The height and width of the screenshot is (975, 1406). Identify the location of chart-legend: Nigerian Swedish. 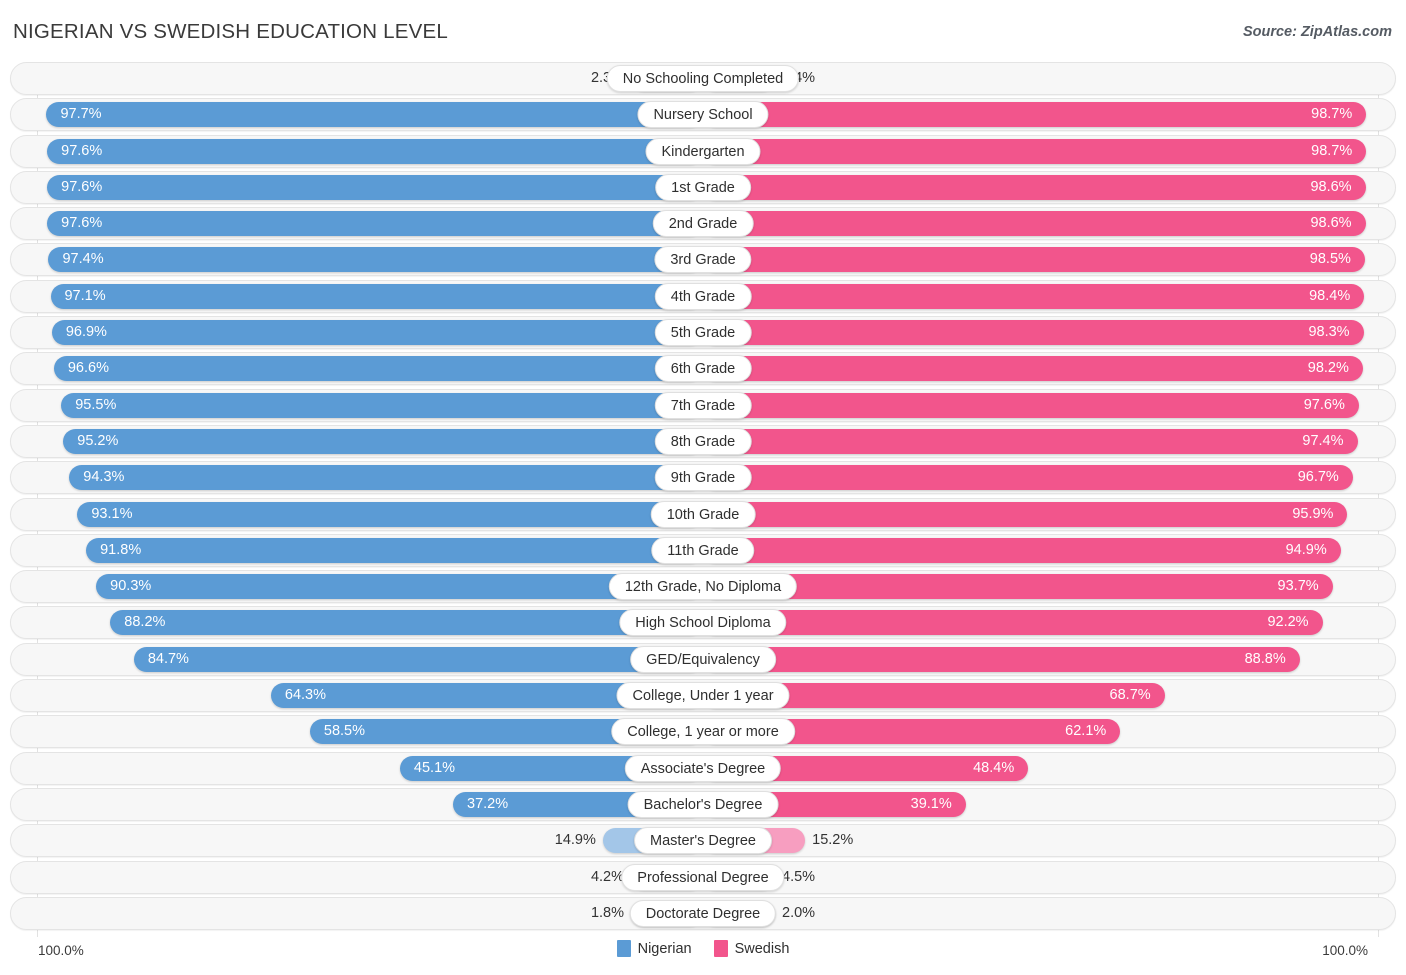
(703, 948).